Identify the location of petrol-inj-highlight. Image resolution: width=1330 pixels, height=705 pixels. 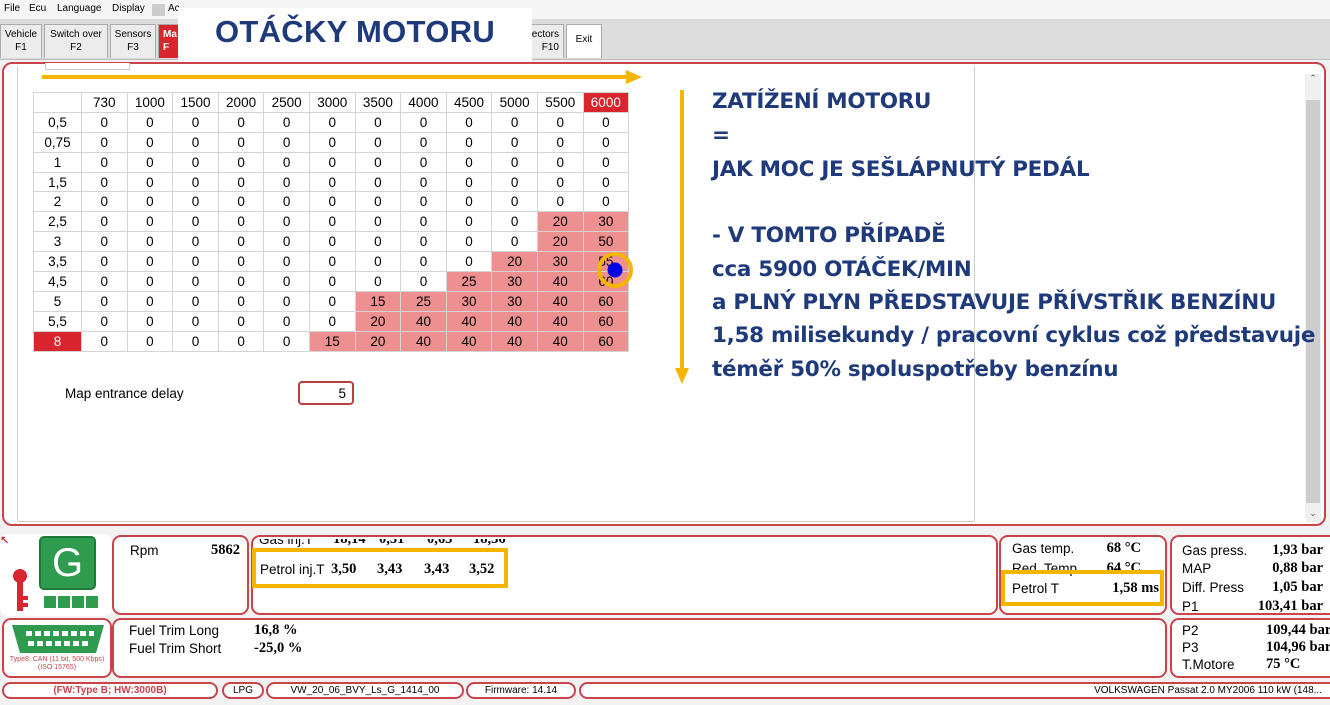
(380, 568).